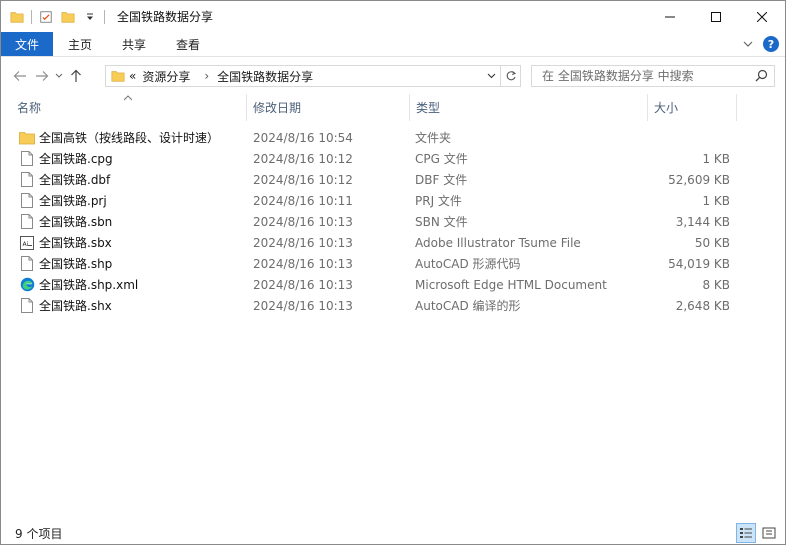  What do you see at coordinates (393, 179) in the screenshot?
I see `file-row: 全国铁路.dbf 2024/8/16 10:12 DBF 文件 52,609 KB` at bounding box center [393, 179].